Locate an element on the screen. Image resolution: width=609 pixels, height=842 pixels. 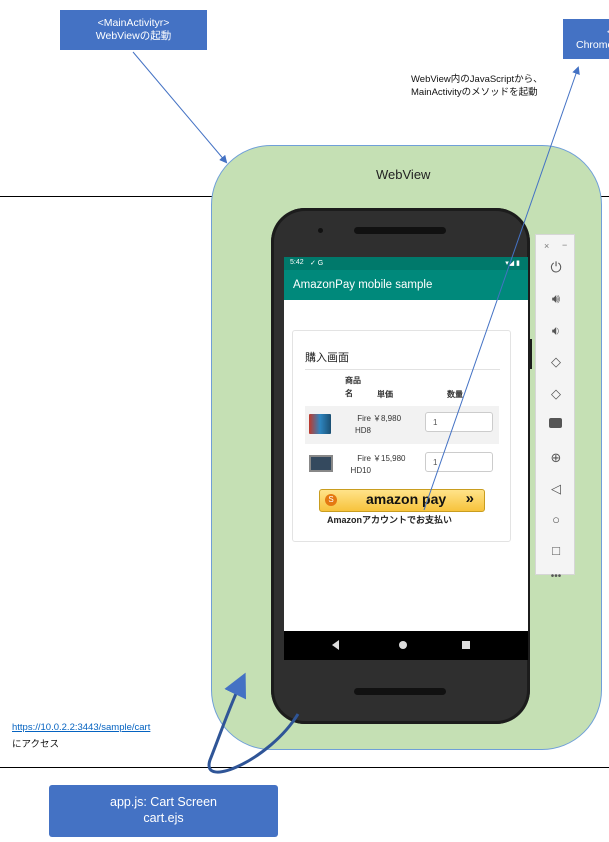
arrow-js-to-chrome is located at coordinates (501, 288).